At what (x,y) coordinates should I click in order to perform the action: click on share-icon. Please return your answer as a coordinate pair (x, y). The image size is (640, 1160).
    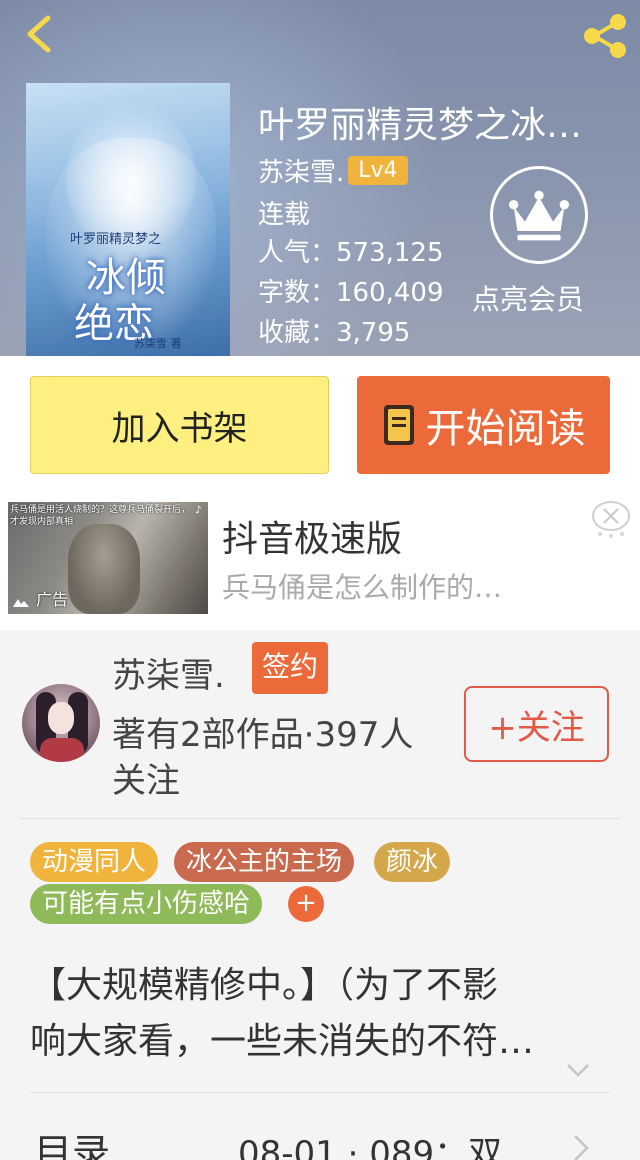
    Looking at the image, I should click on (605, 36).